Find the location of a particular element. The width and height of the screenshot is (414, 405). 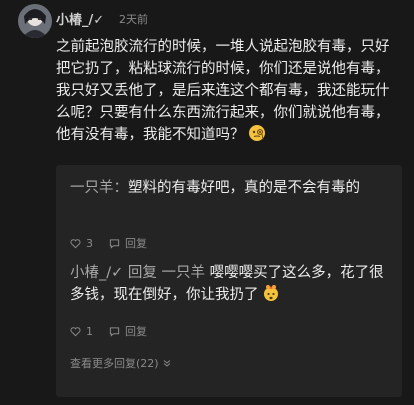

reply-2-author: 小椿_/✓ is located at coordinates (96, 273).